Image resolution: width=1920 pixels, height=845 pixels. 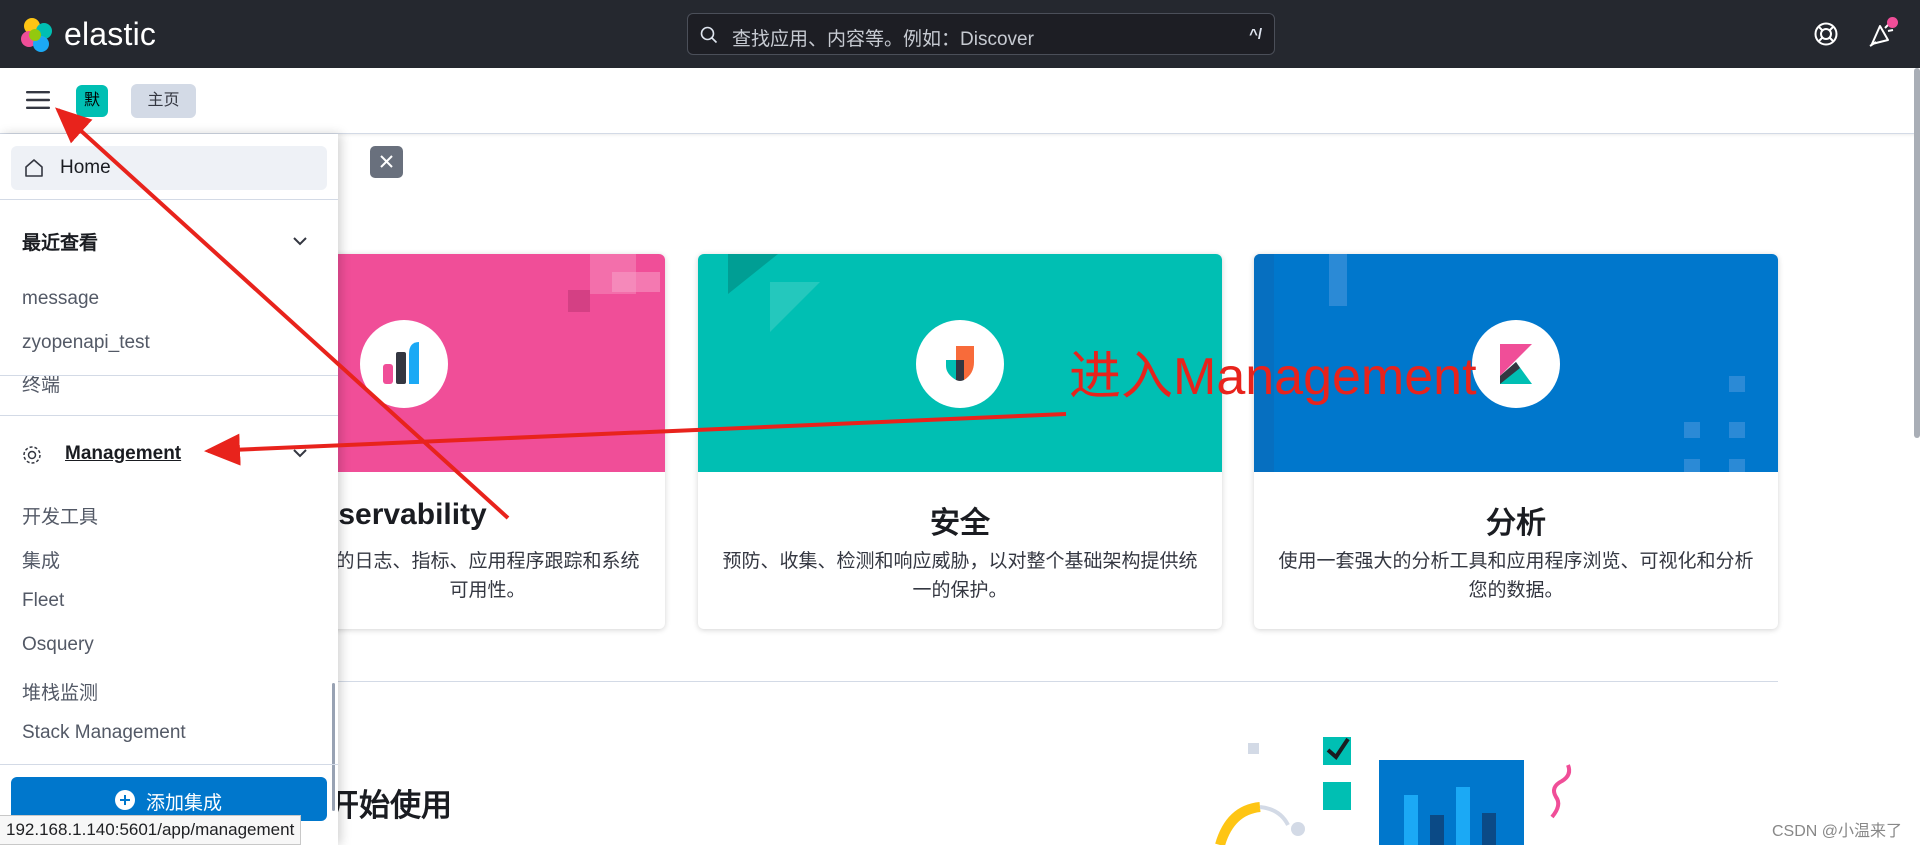 I want to click on plus-circle-icon, so click(x=125, y=800).